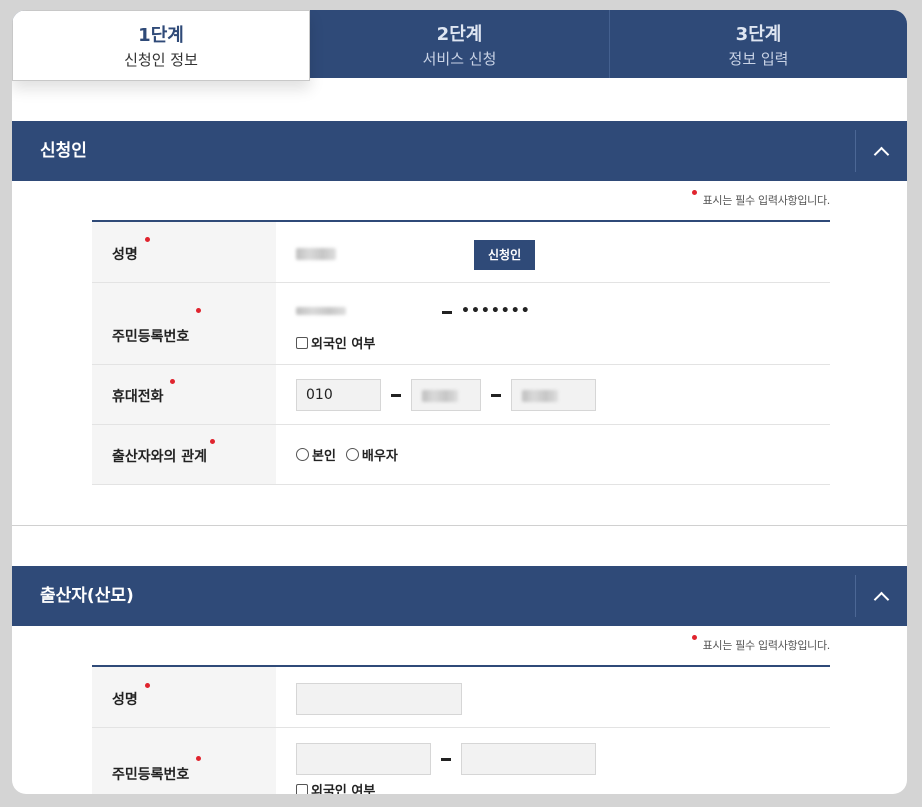  What do you see at coordinates (766, 200) in the screenshot?
I see `required-note-text: 표시는 필수 입력사항입니다.` at bounding box center [766, 200].